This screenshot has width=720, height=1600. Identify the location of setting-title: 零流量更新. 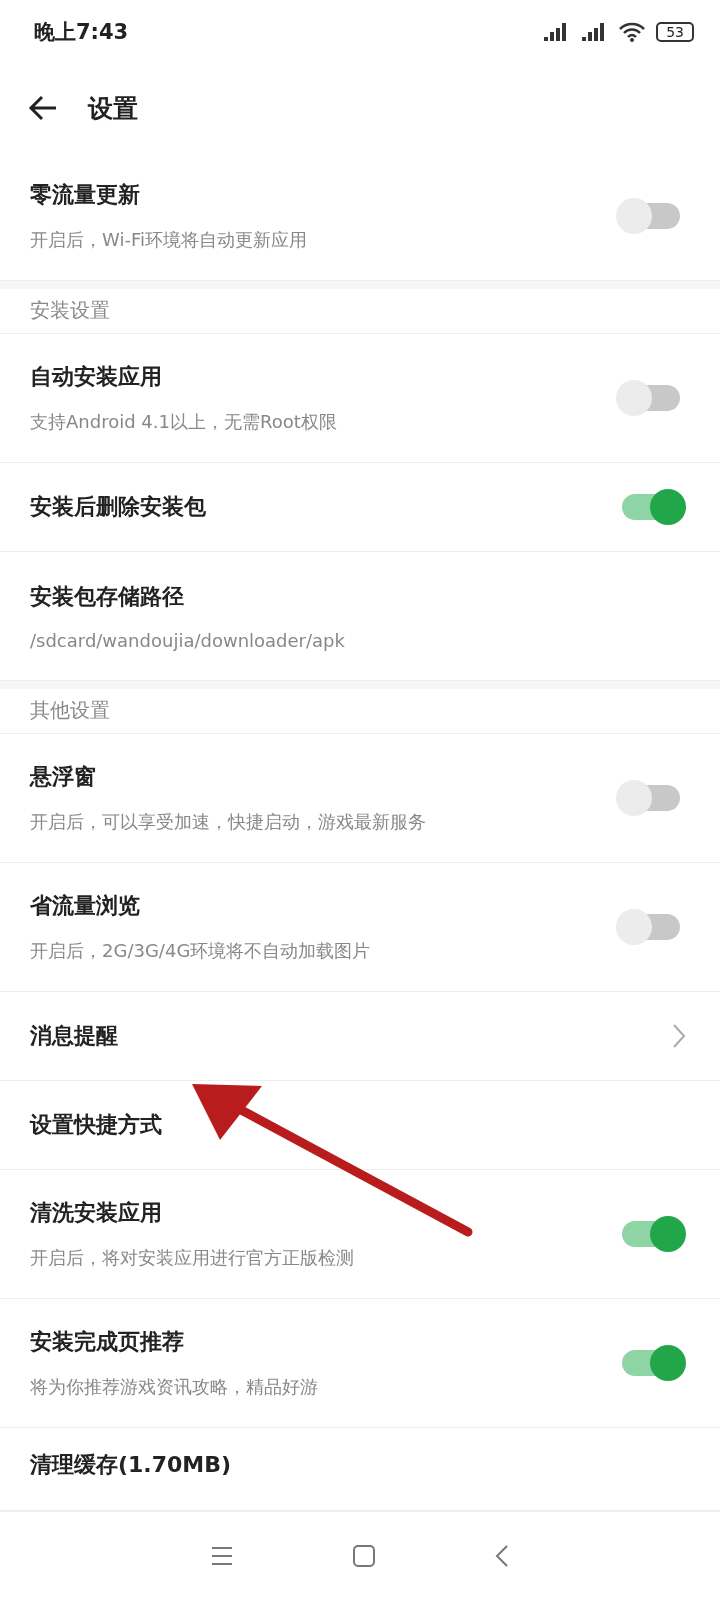
(85, 195).